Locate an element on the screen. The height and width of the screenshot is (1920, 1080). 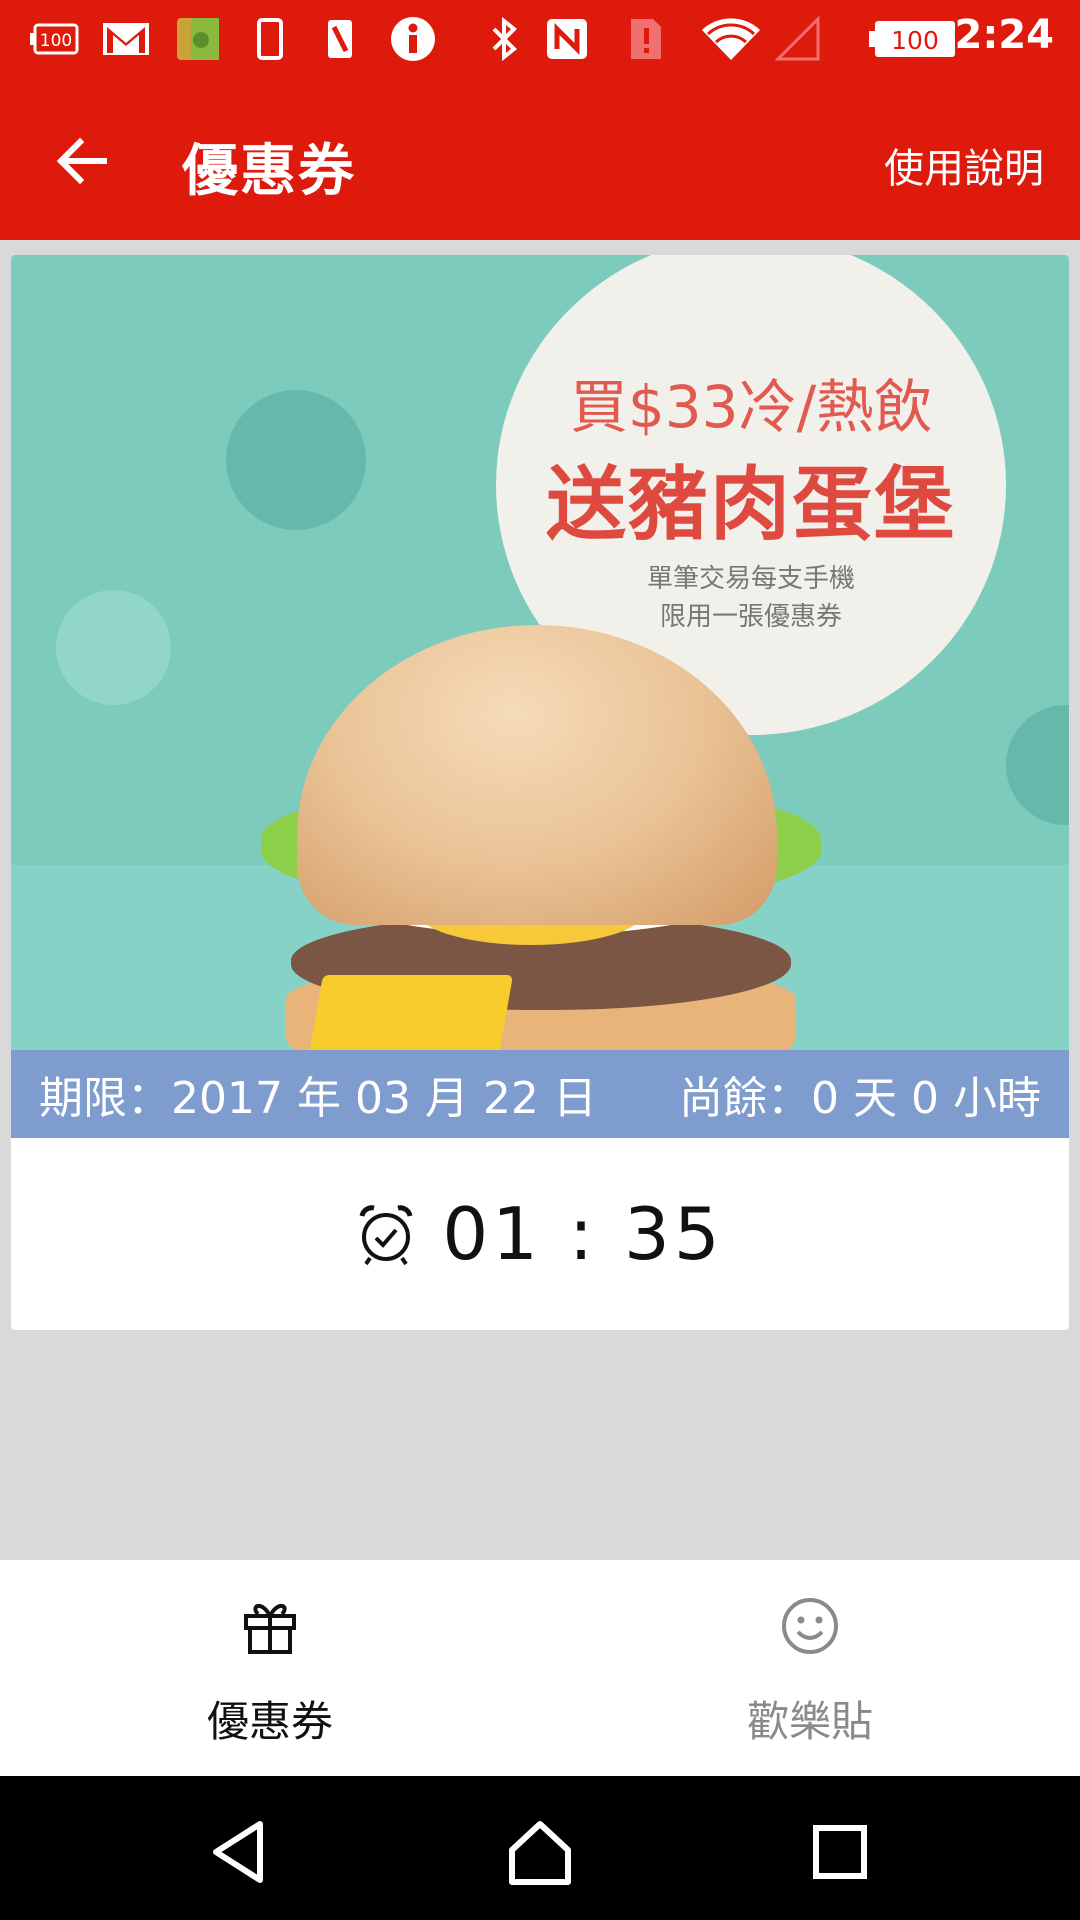
promo-note: 單筆交易每支手機 限用一張優惠券 is located at coordinates (751, 598).